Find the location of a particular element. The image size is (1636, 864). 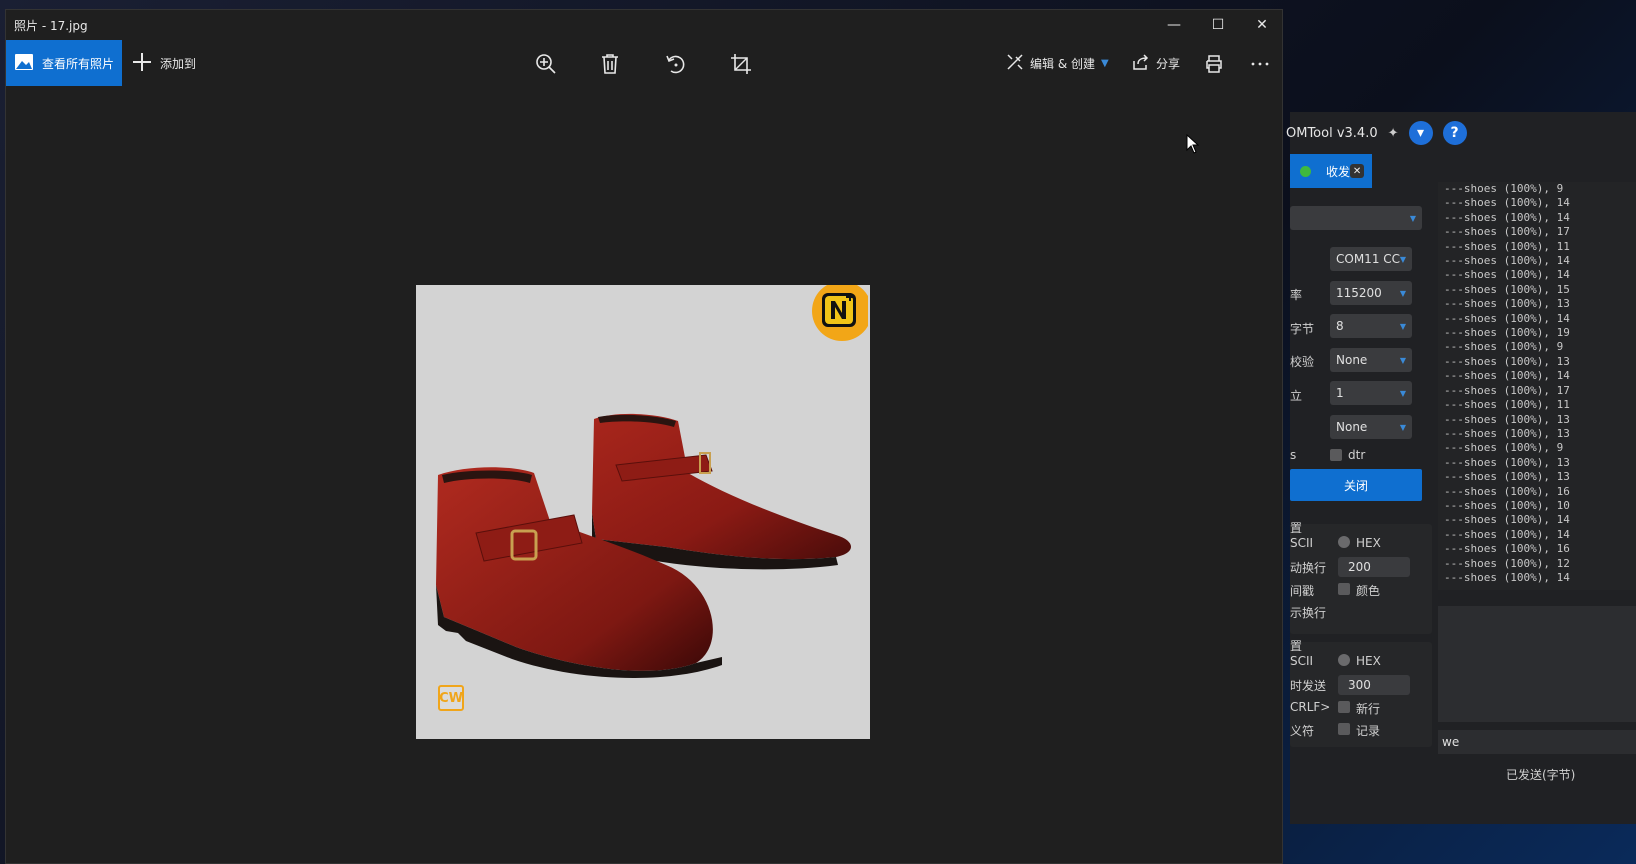

parity-select: None ▼ is located at coordinates (1371, 360).